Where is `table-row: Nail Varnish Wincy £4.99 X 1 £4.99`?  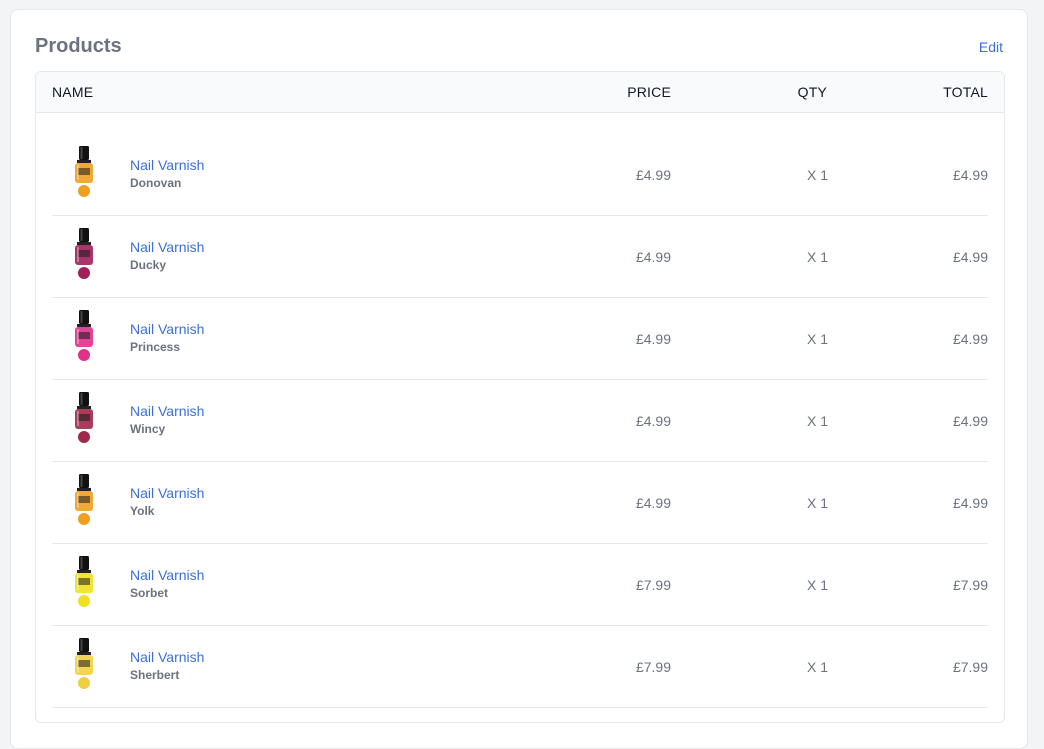
table-row: Nail Varnish Wincy £4.99 X 1 £4.99 is located at coordinates (520, 421).